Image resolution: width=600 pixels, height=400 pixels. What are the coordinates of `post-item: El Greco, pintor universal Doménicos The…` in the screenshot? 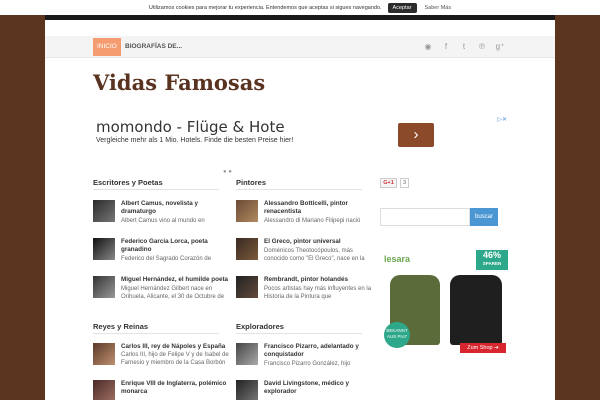 It's located at (301, 251).